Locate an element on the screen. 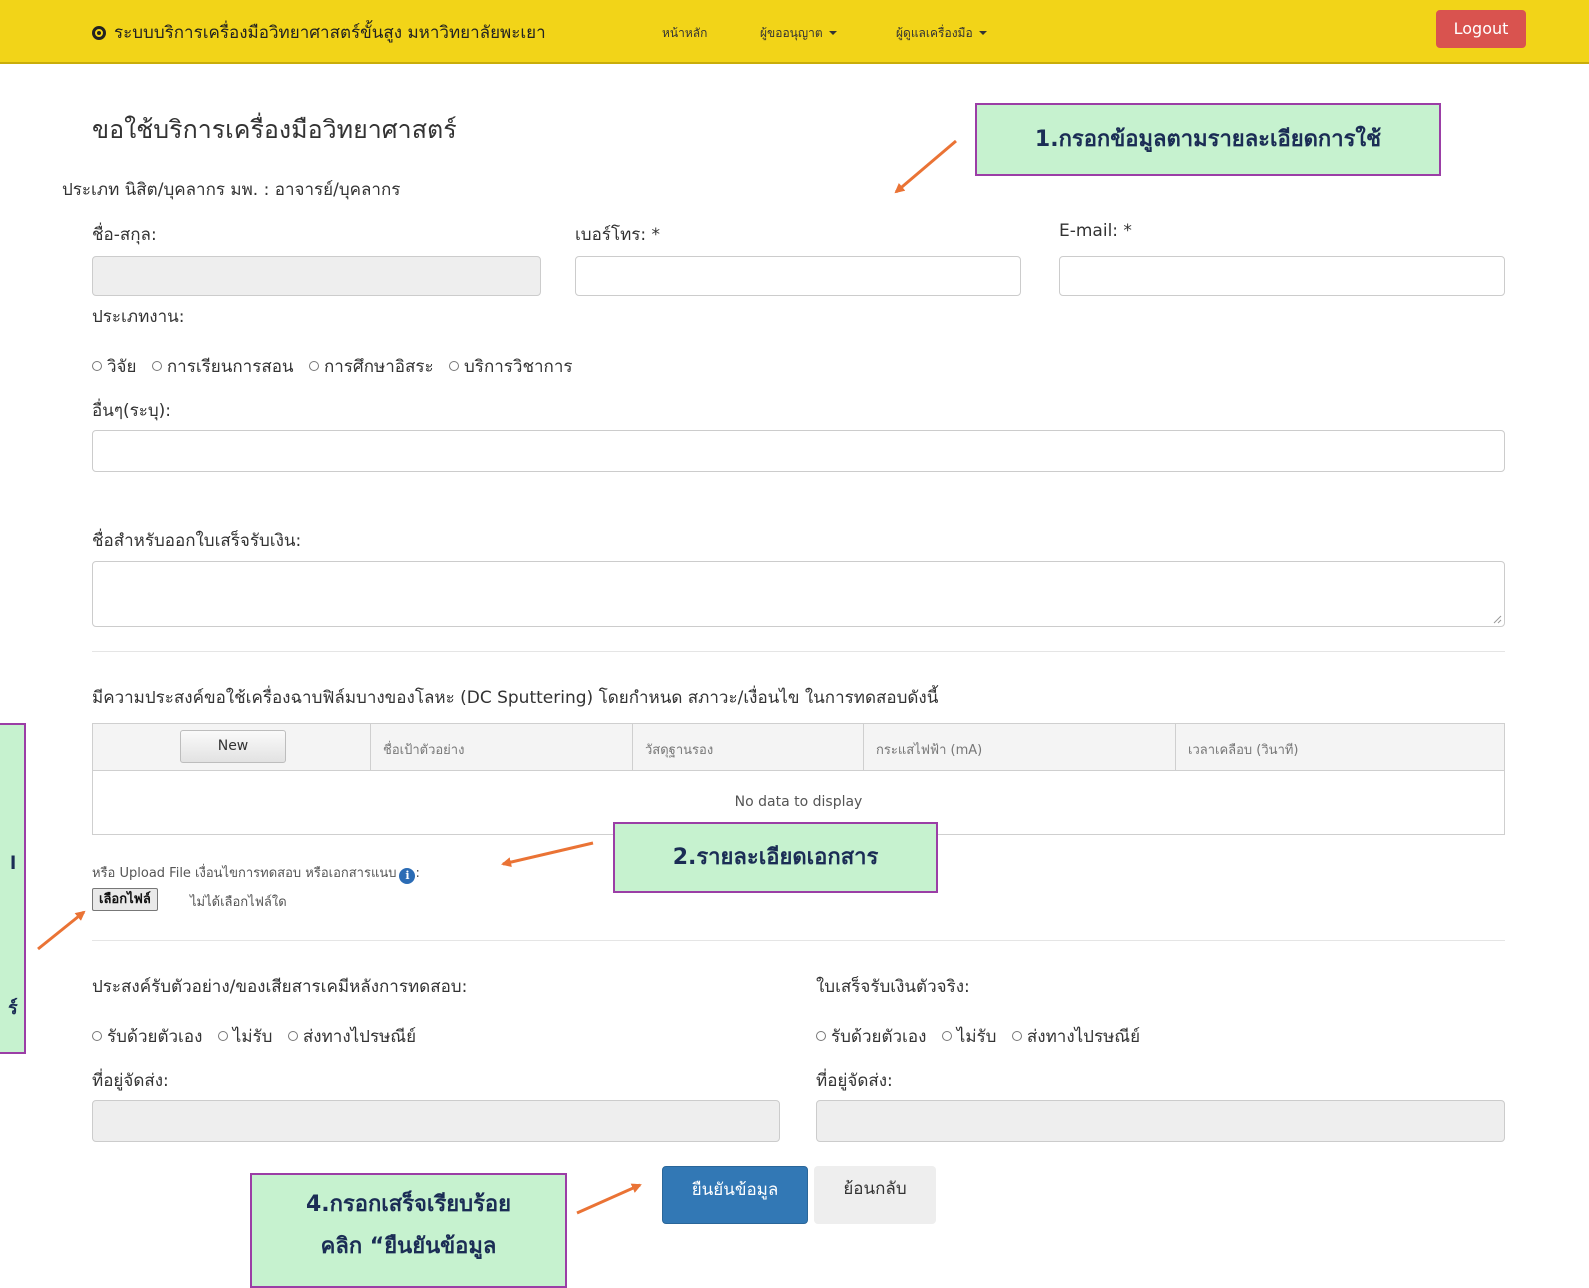 This screenshot has width=1589, height=1288. receipt-address-field is located at coordinates (1160, 1121).